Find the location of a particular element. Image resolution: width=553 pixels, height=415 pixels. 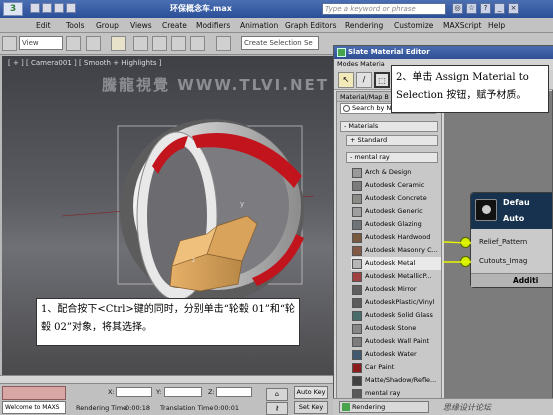

material-item: Arch & Design is located at coordinates (396, 172).